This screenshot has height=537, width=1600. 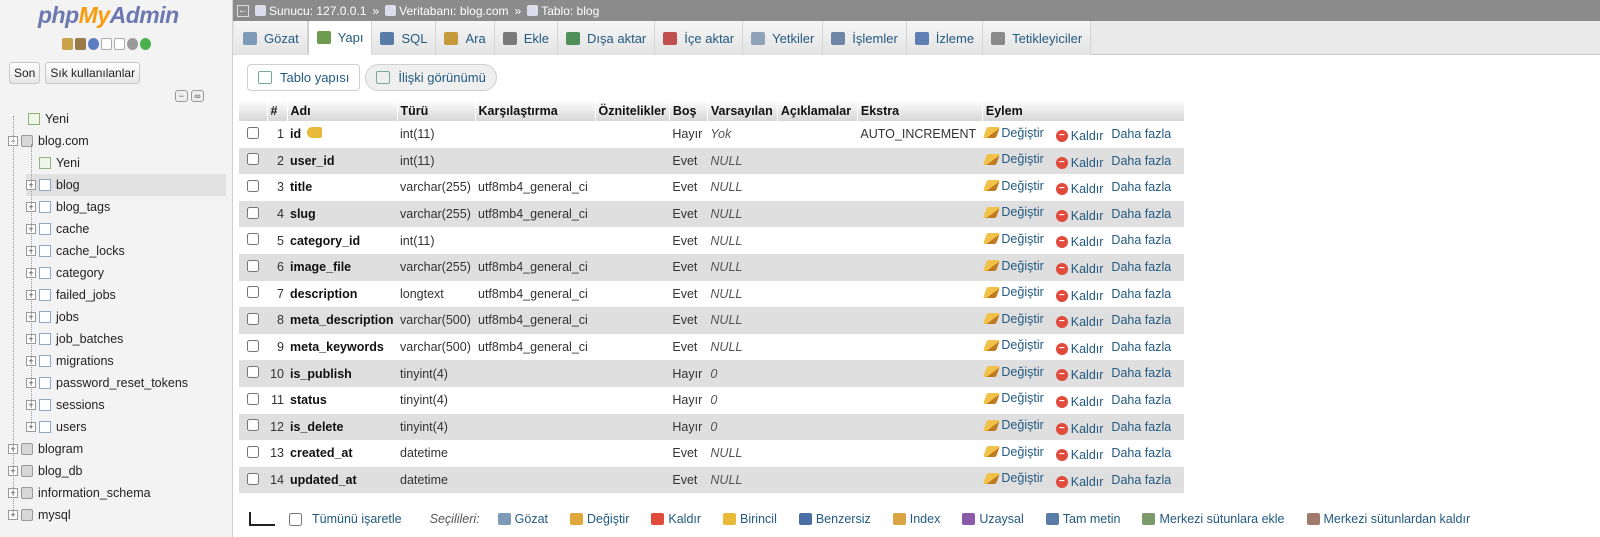 What do you see at coordinates (431, 77) in the screenshot?
I see `relation-view-tab: İlişki görünümü` at bounding box center [431, 77].